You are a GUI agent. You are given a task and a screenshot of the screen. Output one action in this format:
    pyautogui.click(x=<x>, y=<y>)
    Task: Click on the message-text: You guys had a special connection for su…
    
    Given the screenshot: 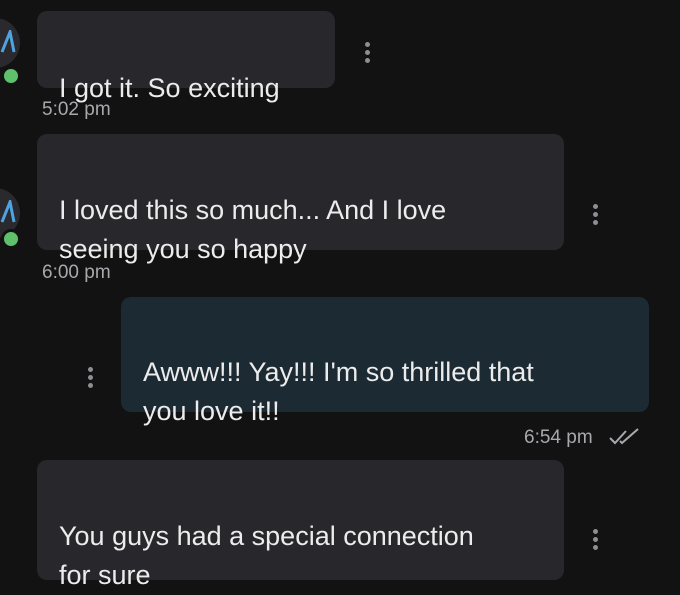 What is the action you would take?
    pyautogui.click(x=266, y=555)
    